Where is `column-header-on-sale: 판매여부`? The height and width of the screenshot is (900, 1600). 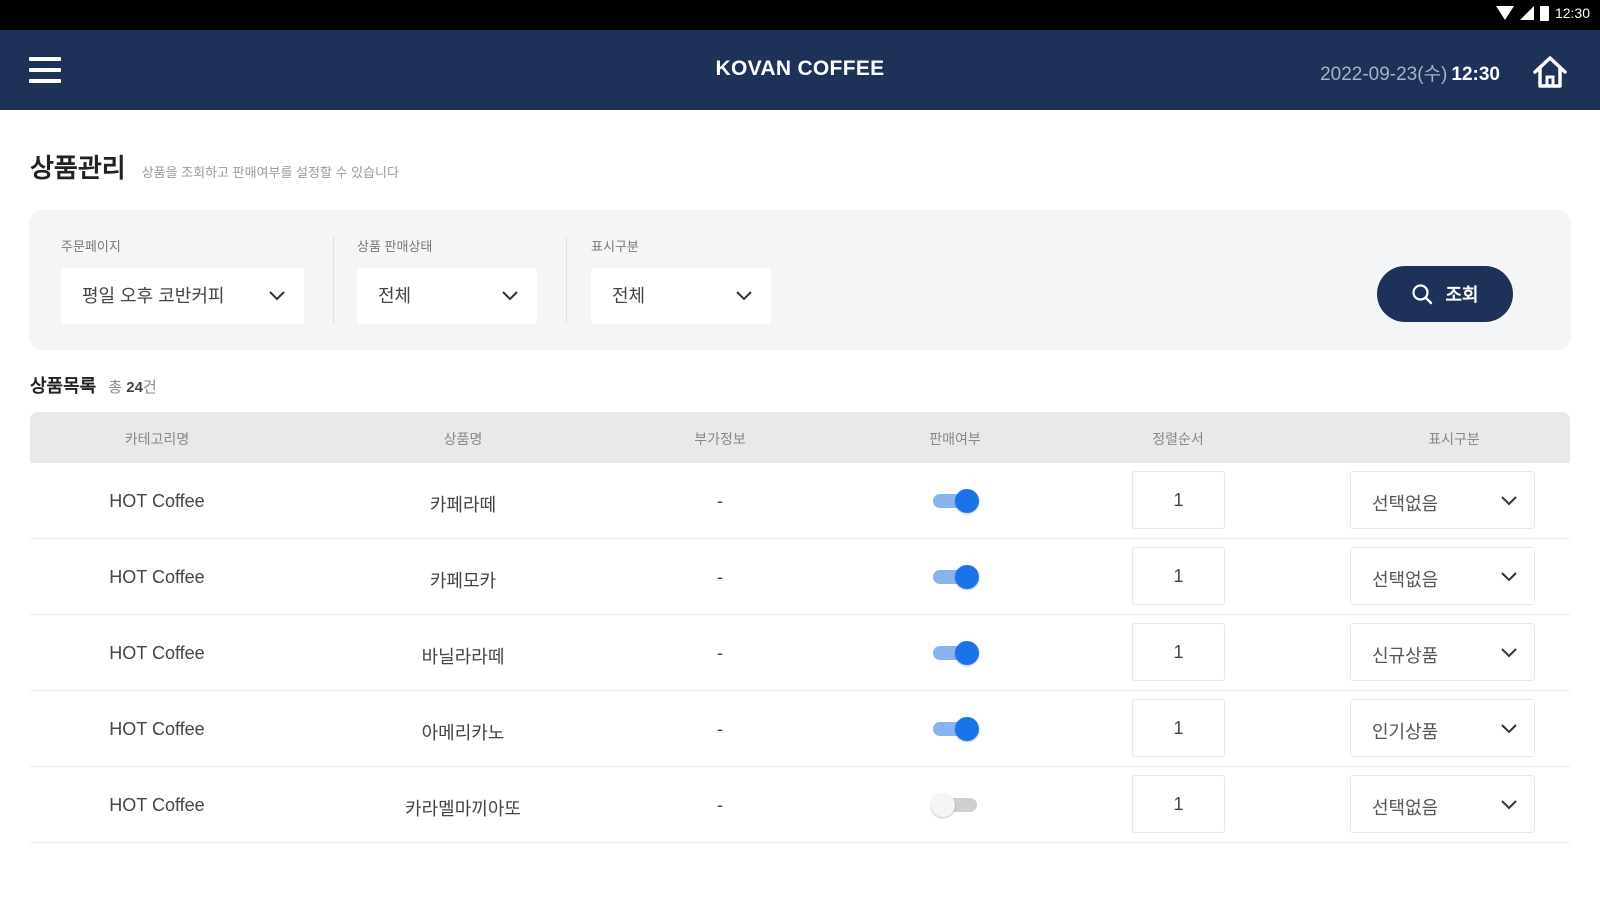 column-header-on-sale: 판매여부 is located at coordinates (955, 439).